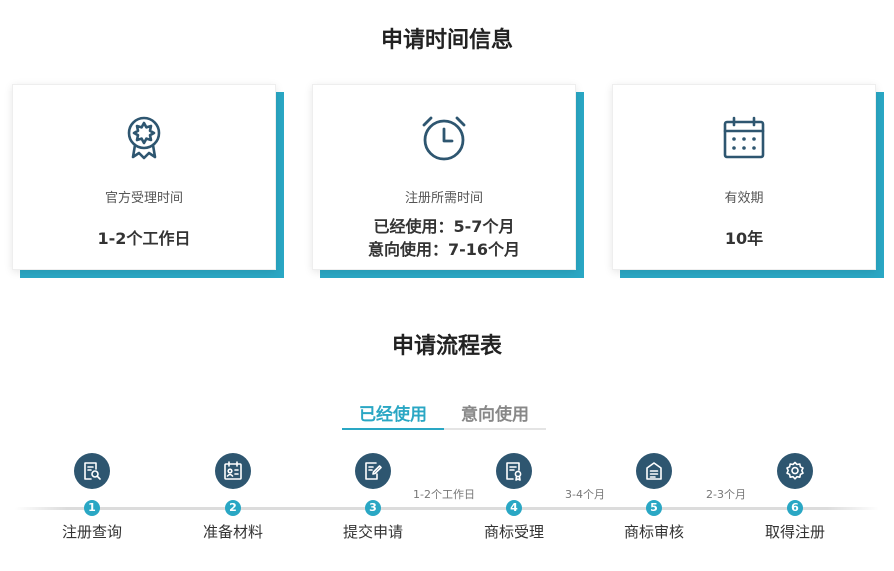 This screenshot has height=571, width=894. I want to click on step-label: 商标受理, so click(513, 532).